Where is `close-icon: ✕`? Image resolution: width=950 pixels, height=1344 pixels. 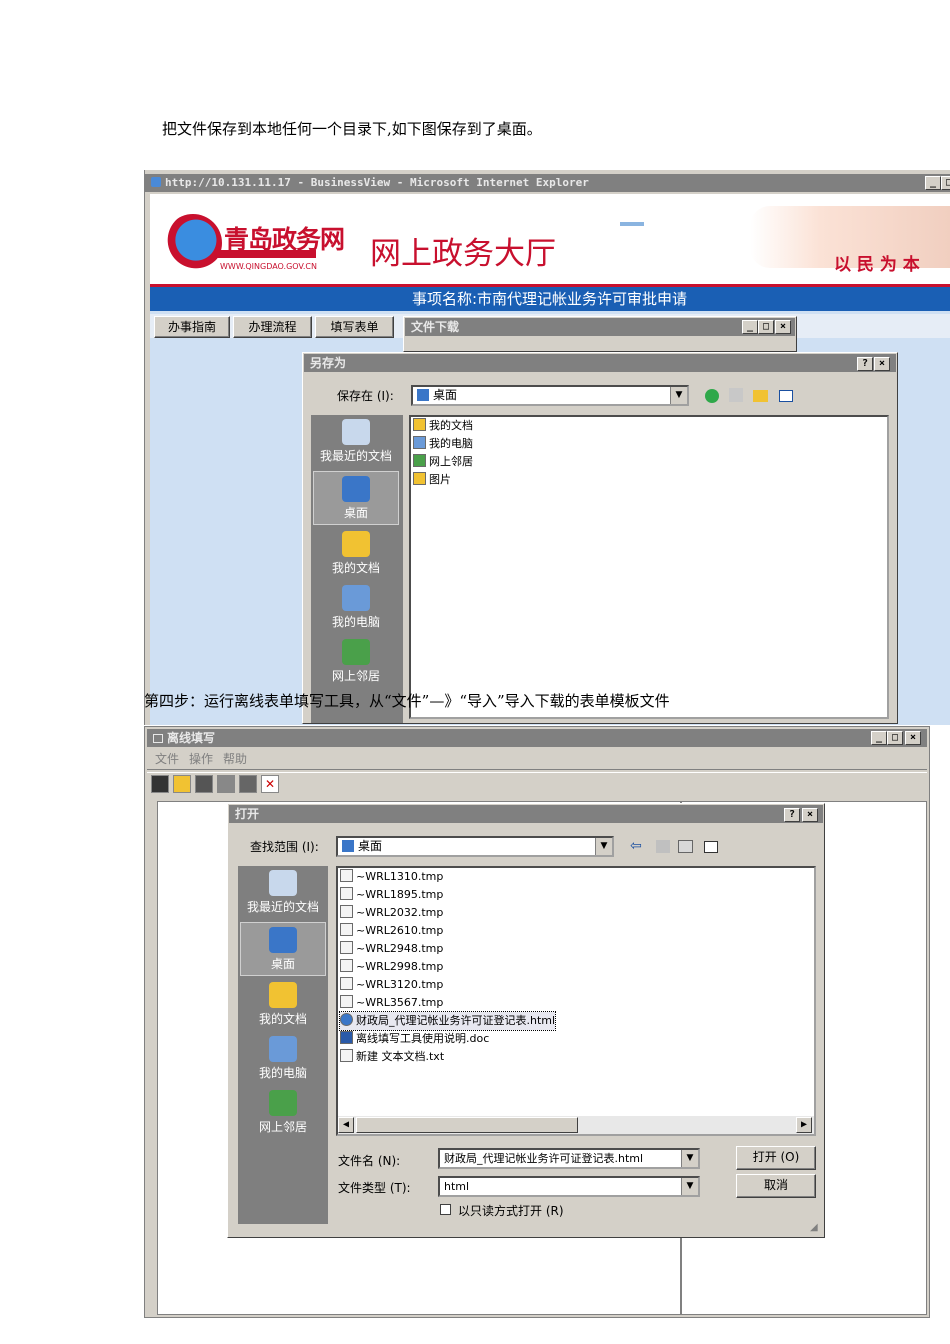
close-icon: ✕ is located at coordinates (270, 784).